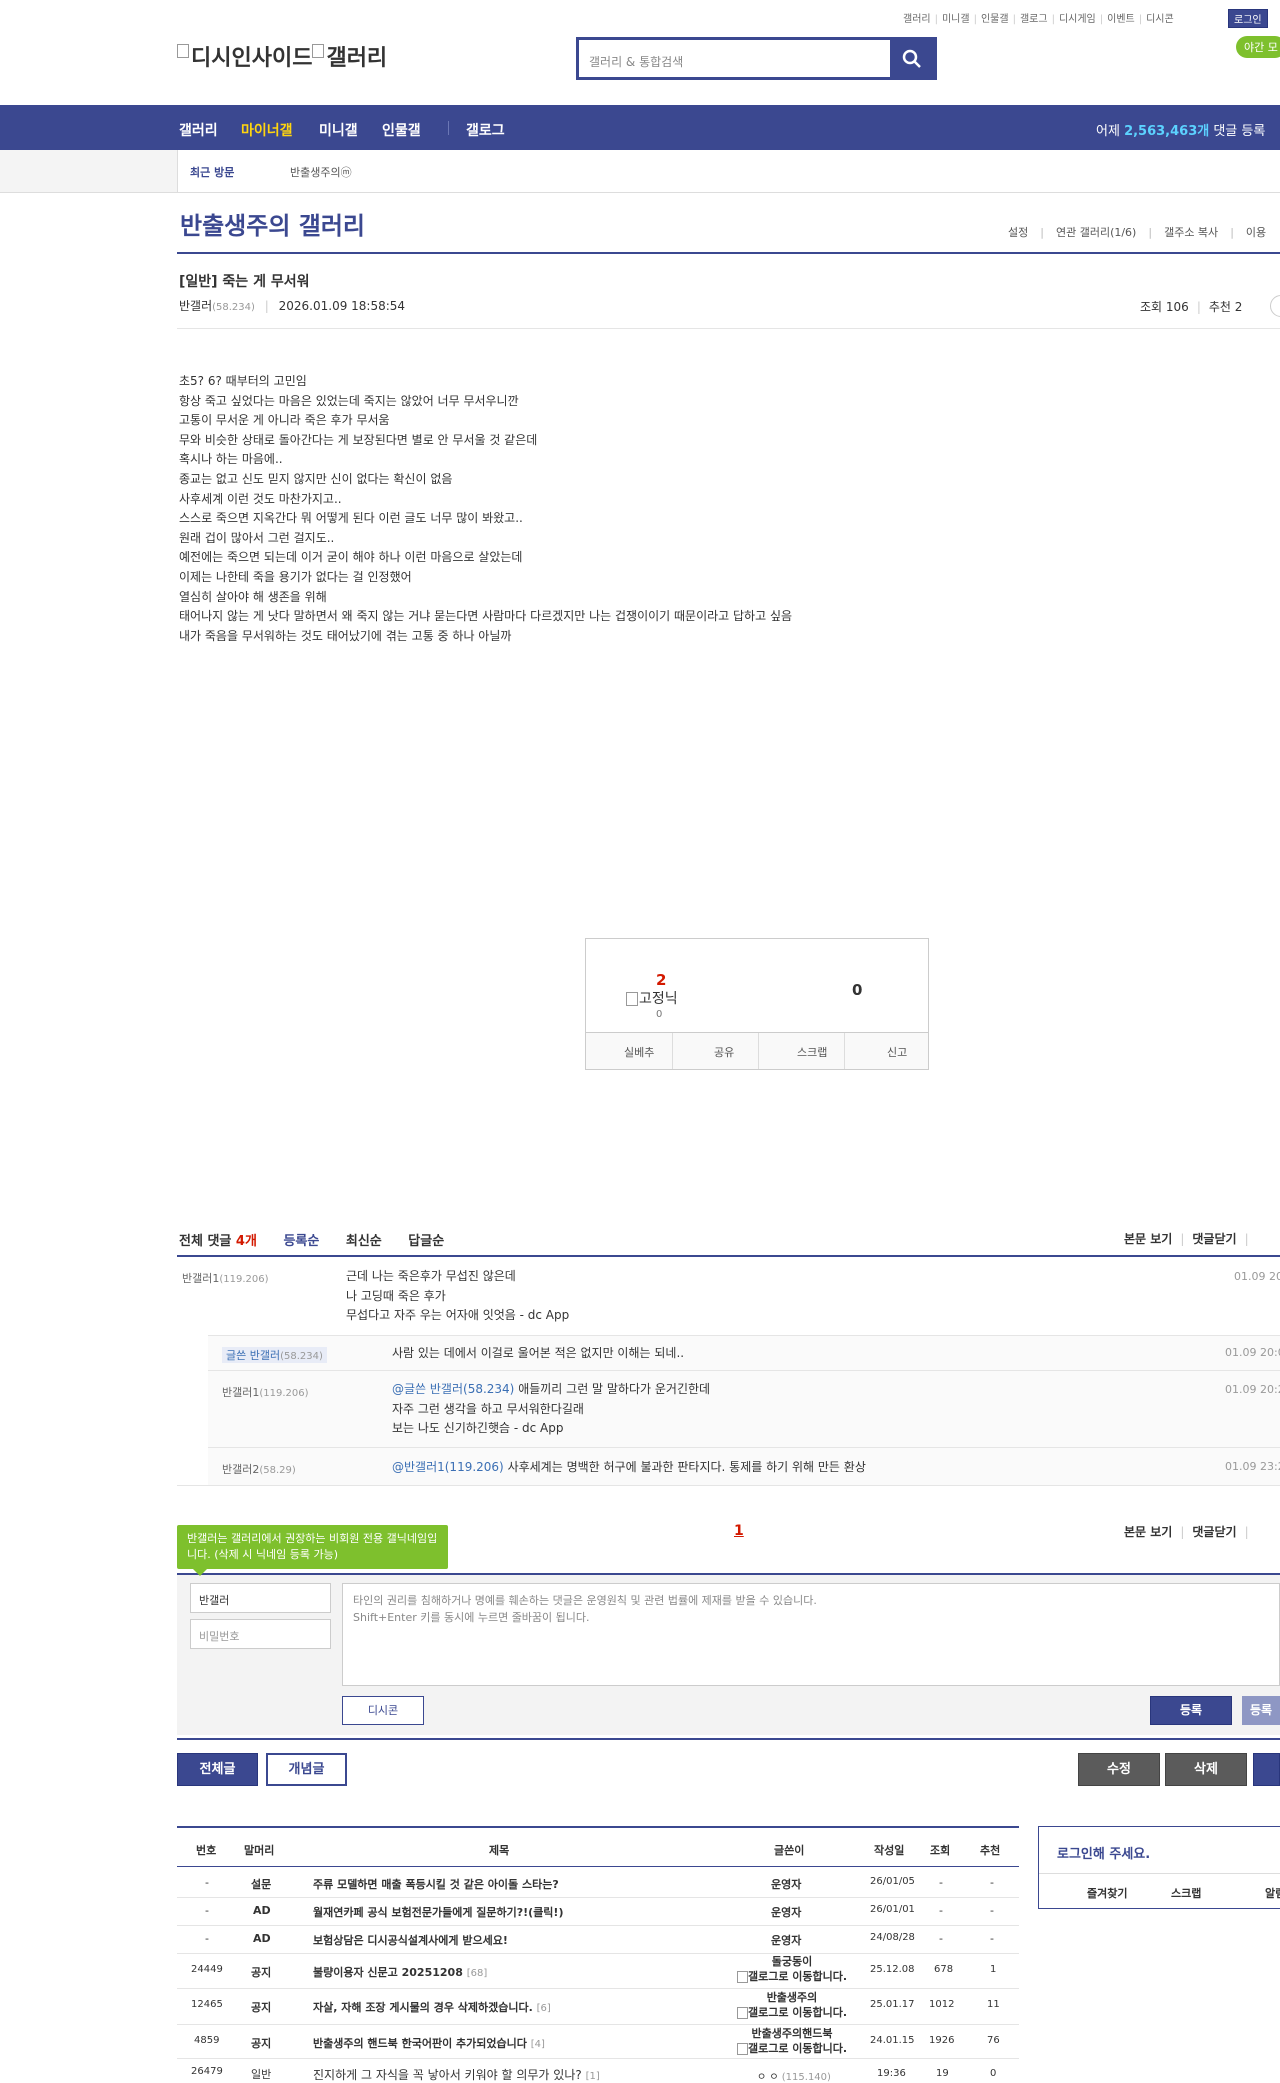  I want to click on search-input: 갤러리 & 통합검색, so click(636, 61).